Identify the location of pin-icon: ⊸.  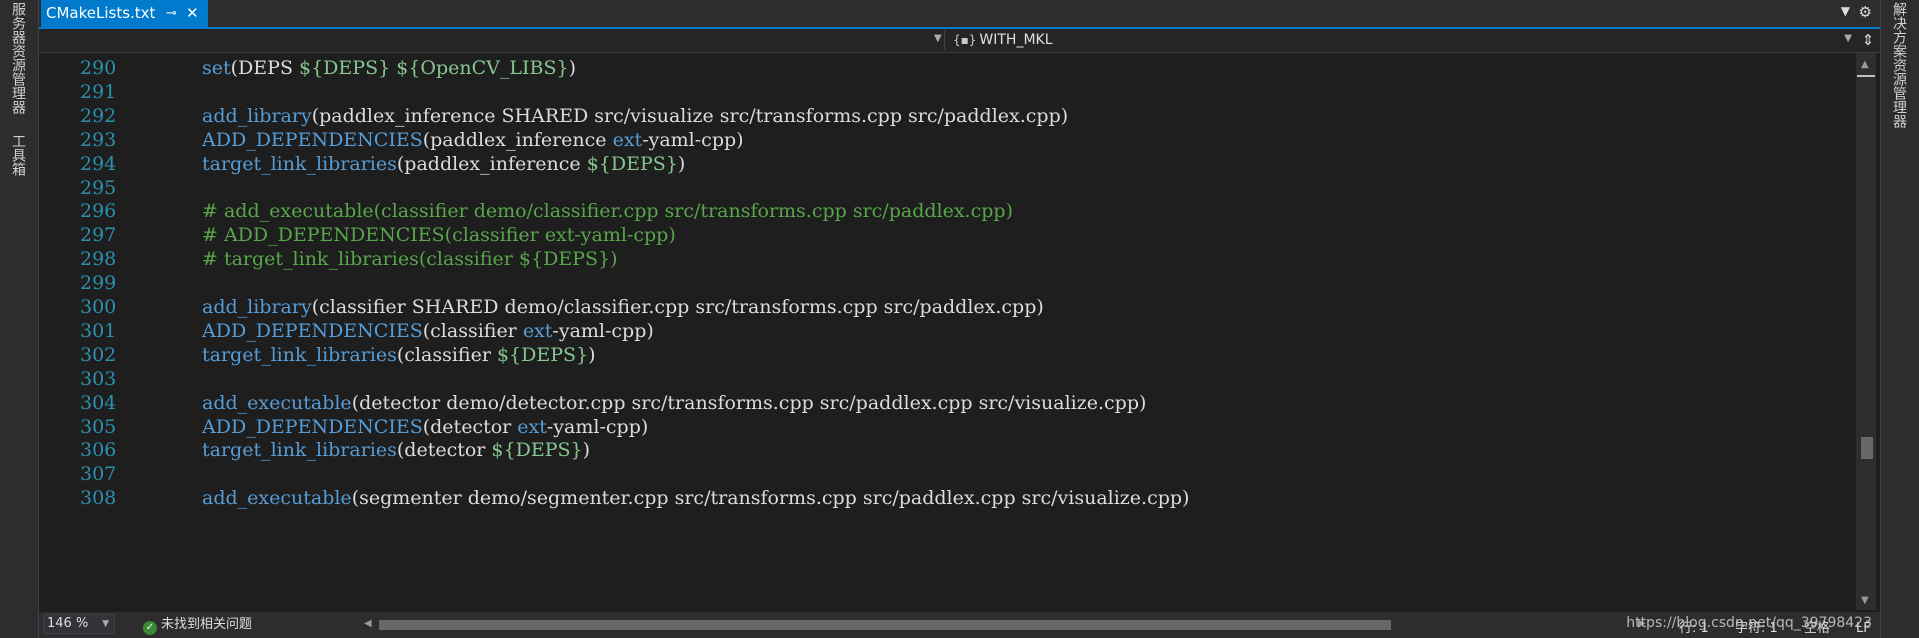
(171, 13).